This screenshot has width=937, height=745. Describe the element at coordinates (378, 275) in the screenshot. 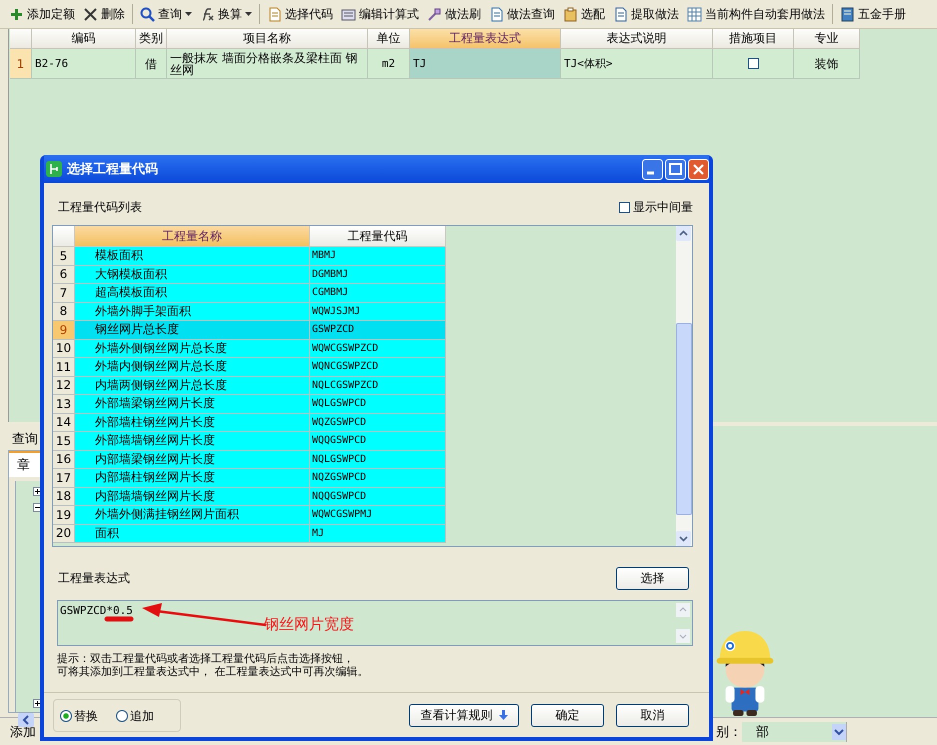

I see `table-cell: DGMBMJ` at that location.